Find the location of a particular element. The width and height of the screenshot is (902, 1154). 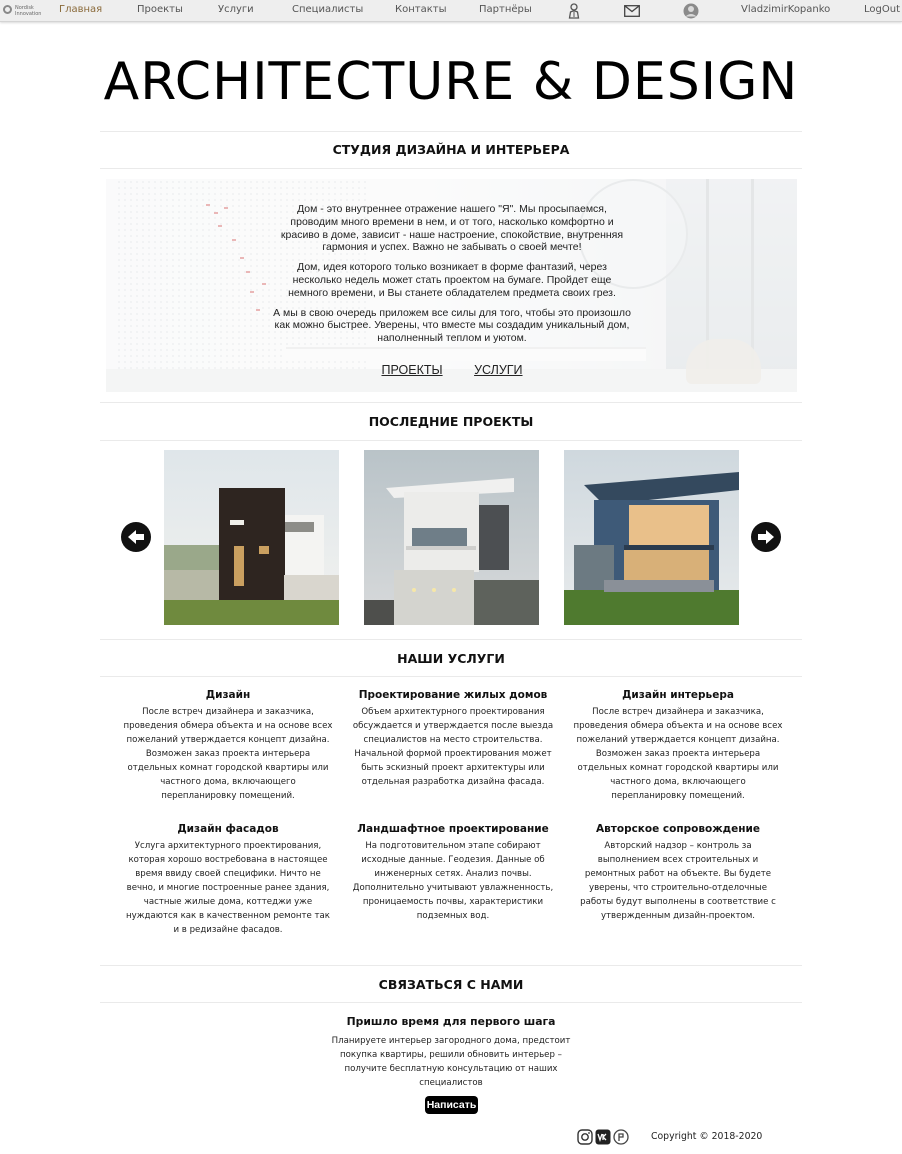

nav-item-specialists: Специалисты is located at coordinates (327, 10).